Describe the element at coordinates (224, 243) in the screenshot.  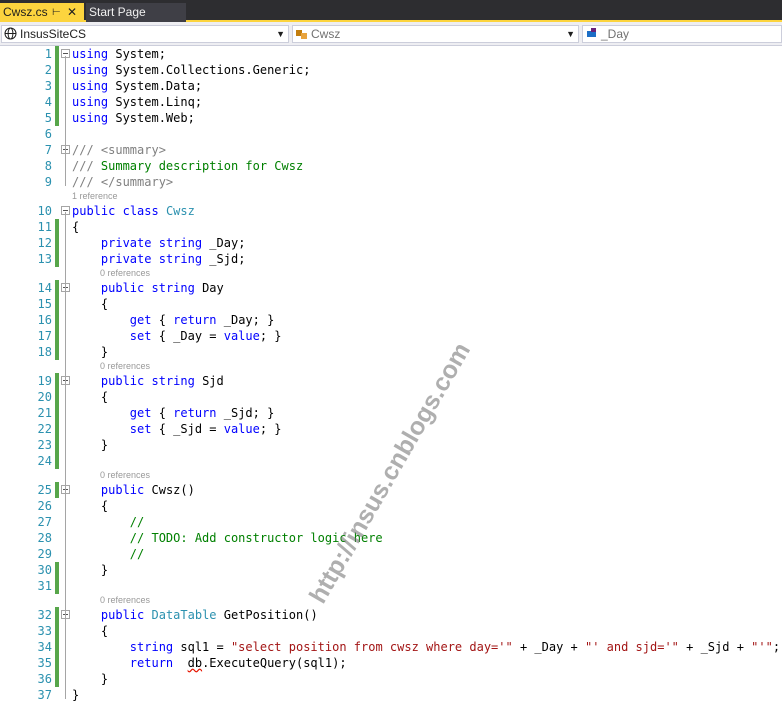
I see `code-token: _Day;` at that location.